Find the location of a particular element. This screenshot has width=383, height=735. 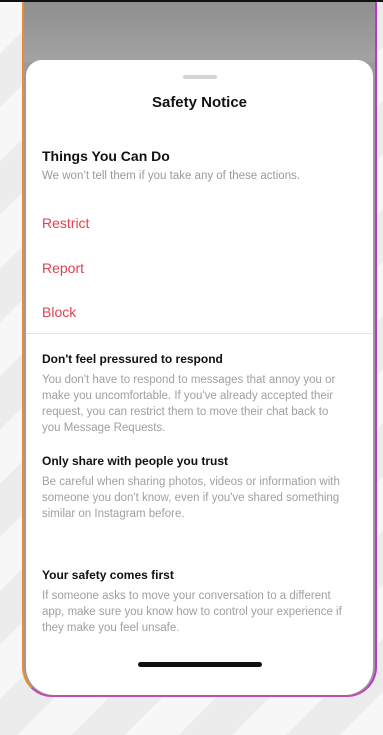

home-indicator is located at coordinates (199, 664).